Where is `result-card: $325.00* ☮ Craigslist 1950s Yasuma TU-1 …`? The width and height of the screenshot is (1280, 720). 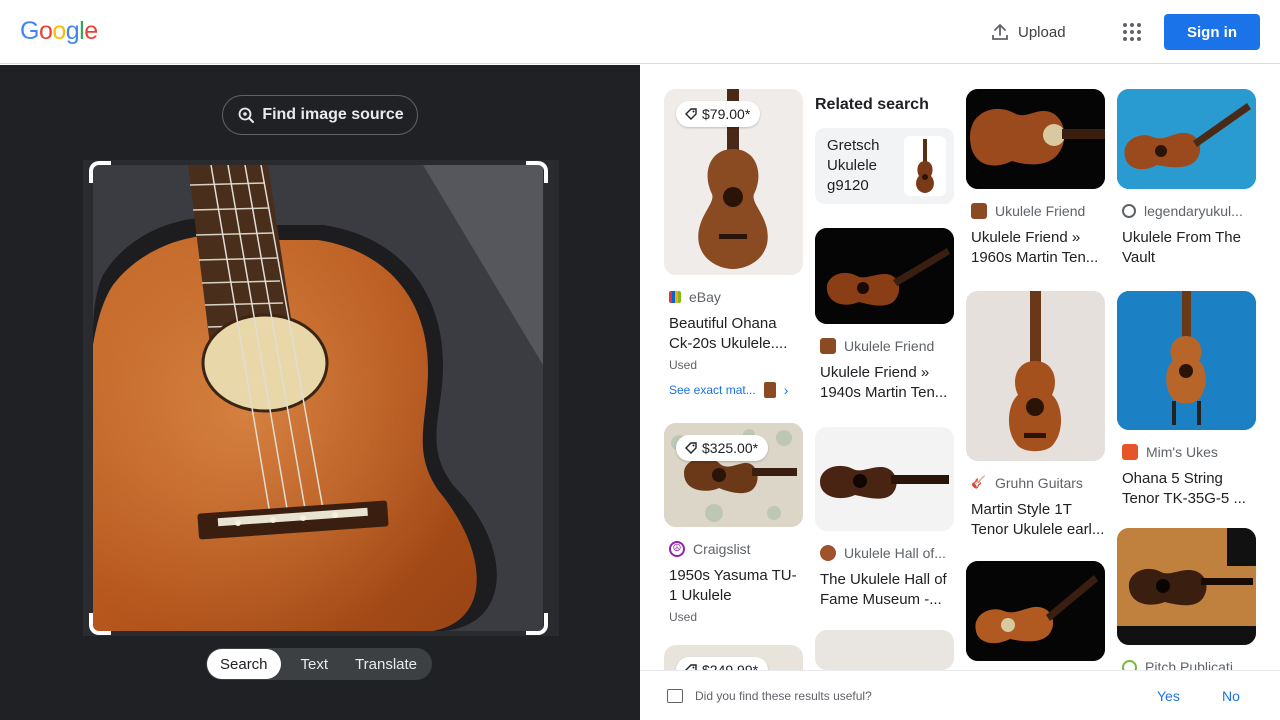 result-card: $325.00* ☮ Craigslist 1950s Yasuma TU-1 … is located at coordinates (733, 523).